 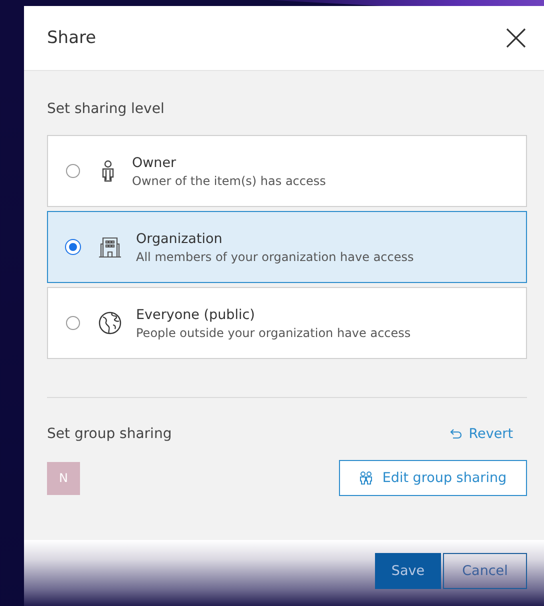 I want to click on option-description: Owner of the item(s) has access, so click(x=229, y=181).